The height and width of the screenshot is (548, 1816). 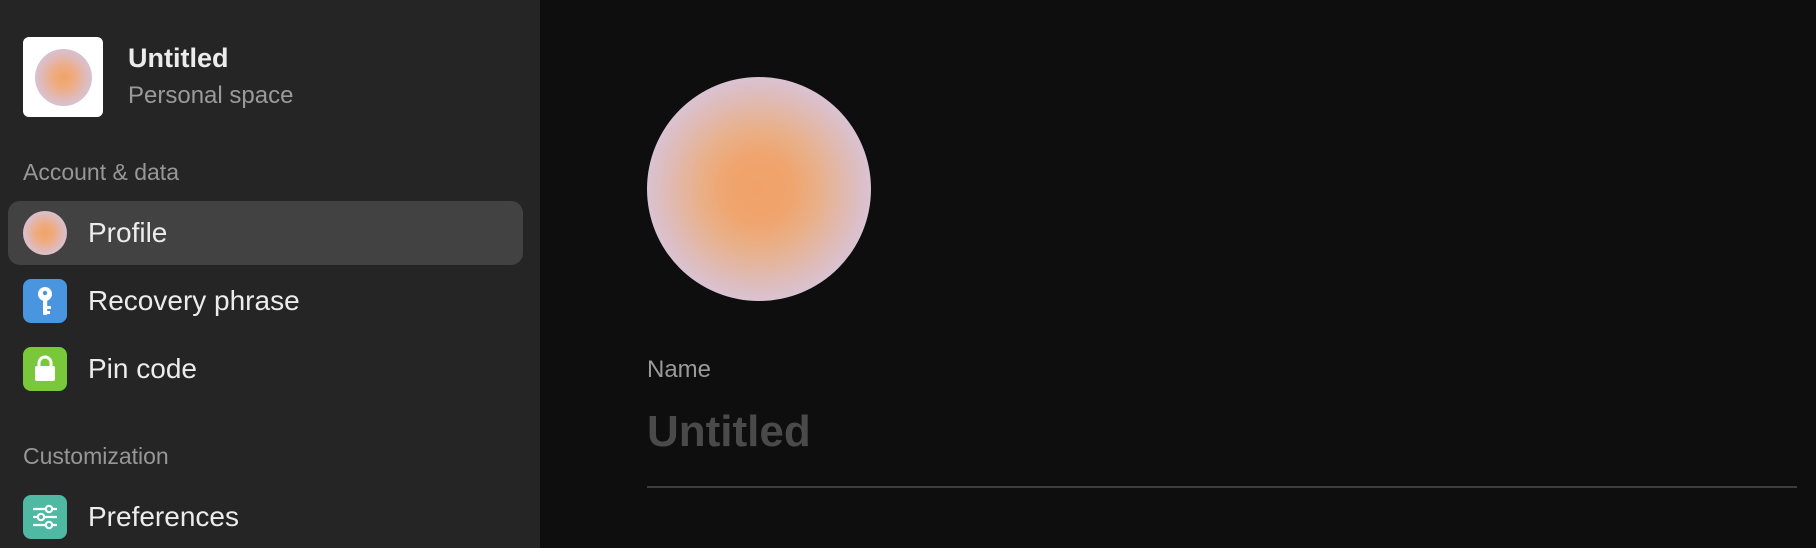 I want to click on sidebar-item-label: Preferences, so click(x=163, y=516).